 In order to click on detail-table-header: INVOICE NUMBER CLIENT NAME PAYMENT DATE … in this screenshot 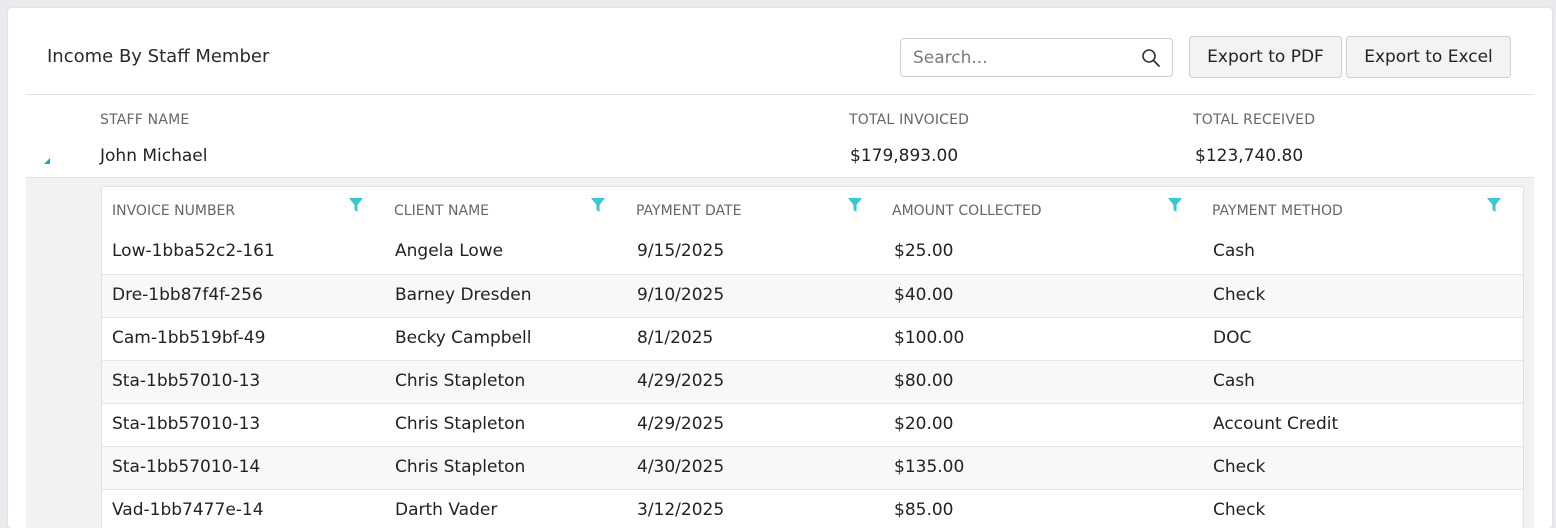, I will do `click(812, 209)`.